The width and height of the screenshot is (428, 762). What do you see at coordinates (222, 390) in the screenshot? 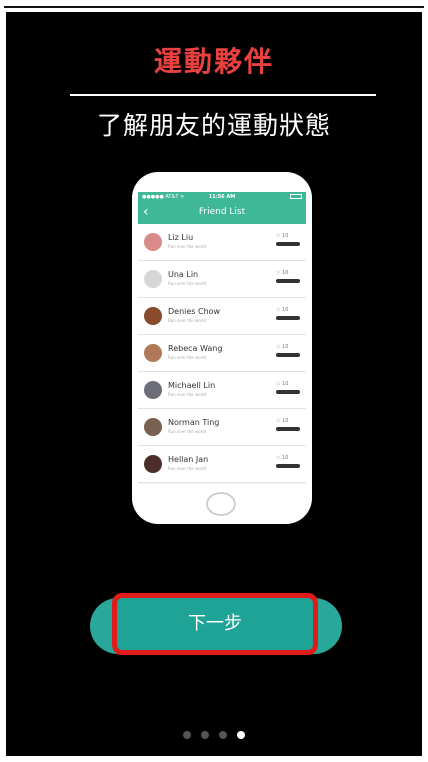
I see `list-item: Michaell Lin Run over the world ☆ 10` at bounding box center [222, 390].